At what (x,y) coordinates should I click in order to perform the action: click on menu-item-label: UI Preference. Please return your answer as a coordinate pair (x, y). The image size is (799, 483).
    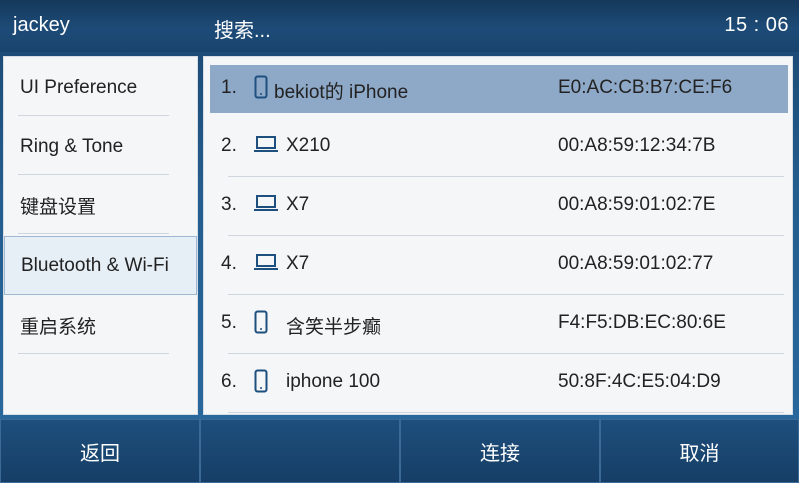
    Looking at the image, I should click on (79, 87).